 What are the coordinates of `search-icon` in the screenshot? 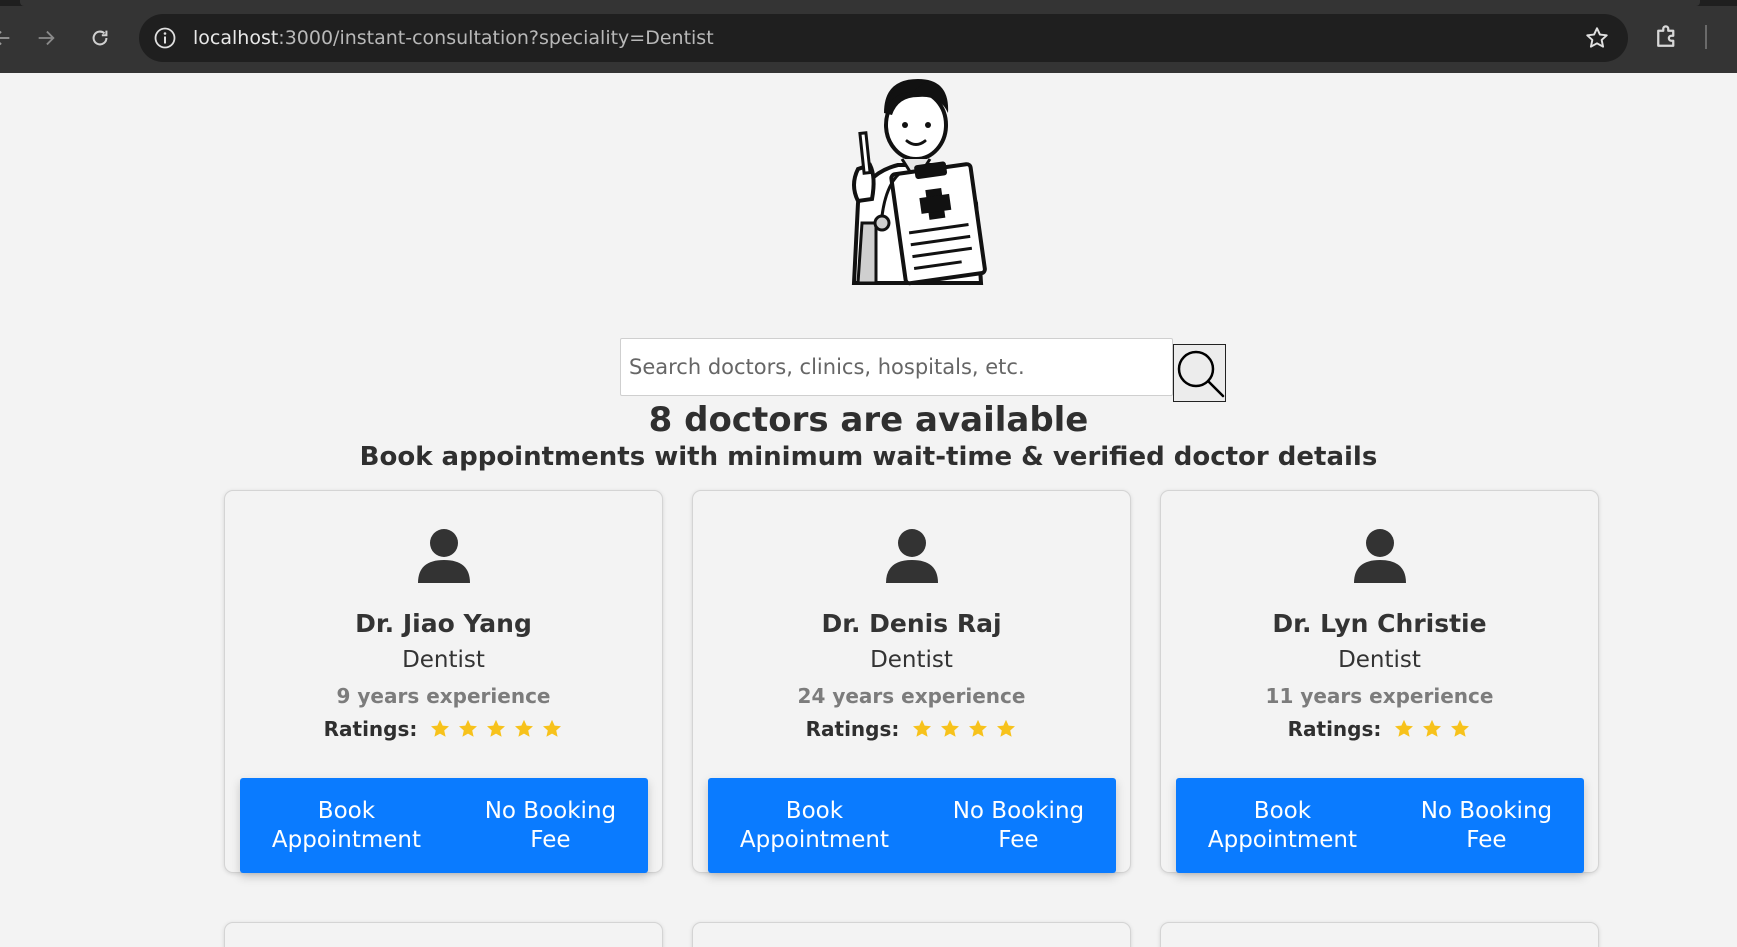 It's located at (1200, 374).